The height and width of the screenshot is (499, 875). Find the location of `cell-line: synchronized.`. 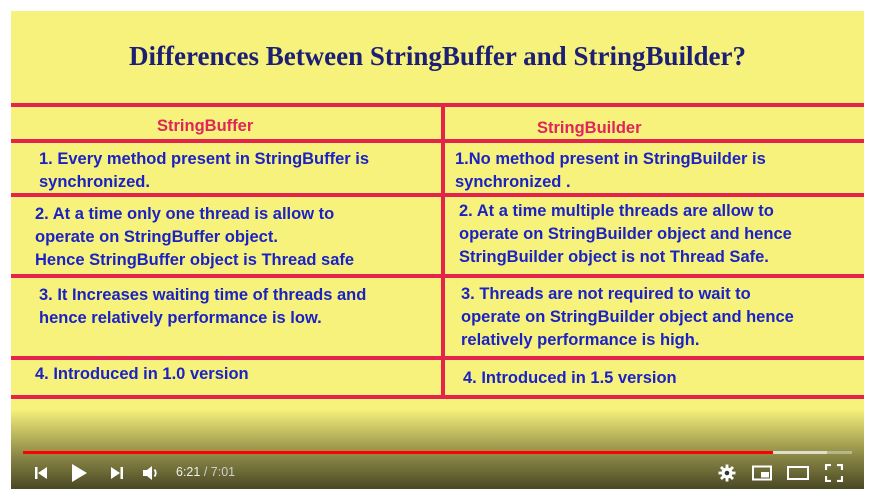

cell-line: synchronized. is located at coordinates (94, 182).